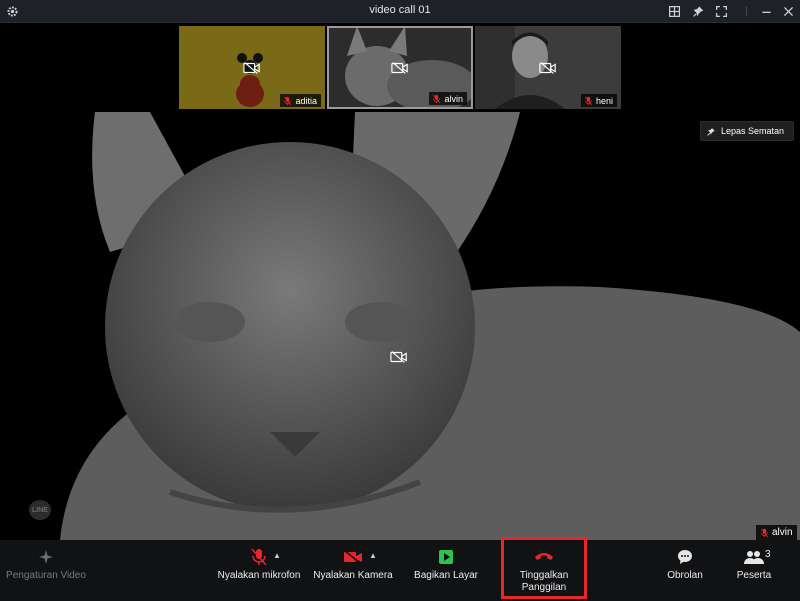  I want to click on mic-button: ▲ Nyalakan mikrofon, so click(259, 570).